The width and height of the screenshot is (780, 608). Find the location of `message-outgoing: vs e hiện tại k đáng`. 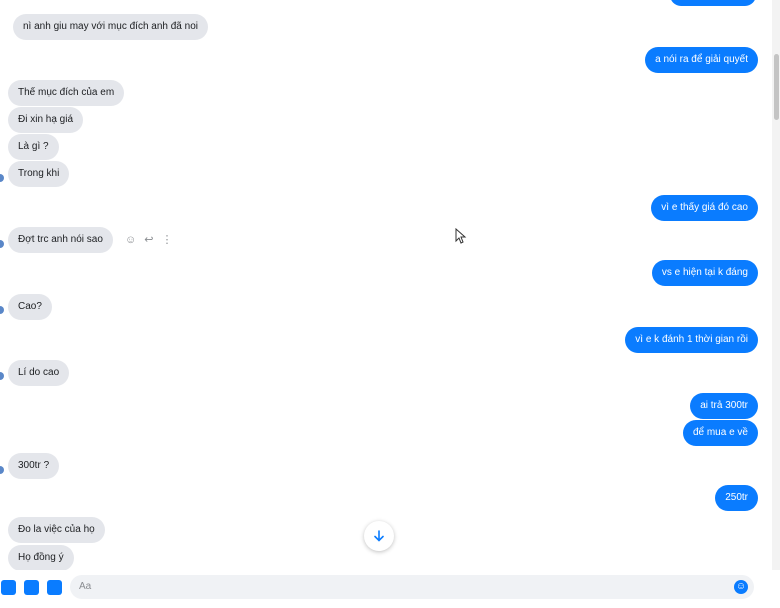

message-outgoing: vs e hiện tại k đáng is located at coordinates (704, 273).